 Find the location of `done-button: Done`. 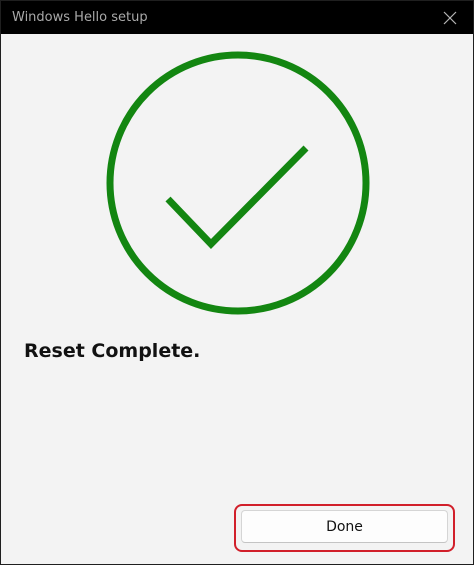

done-button: Done is located at coordinates (344, 526).